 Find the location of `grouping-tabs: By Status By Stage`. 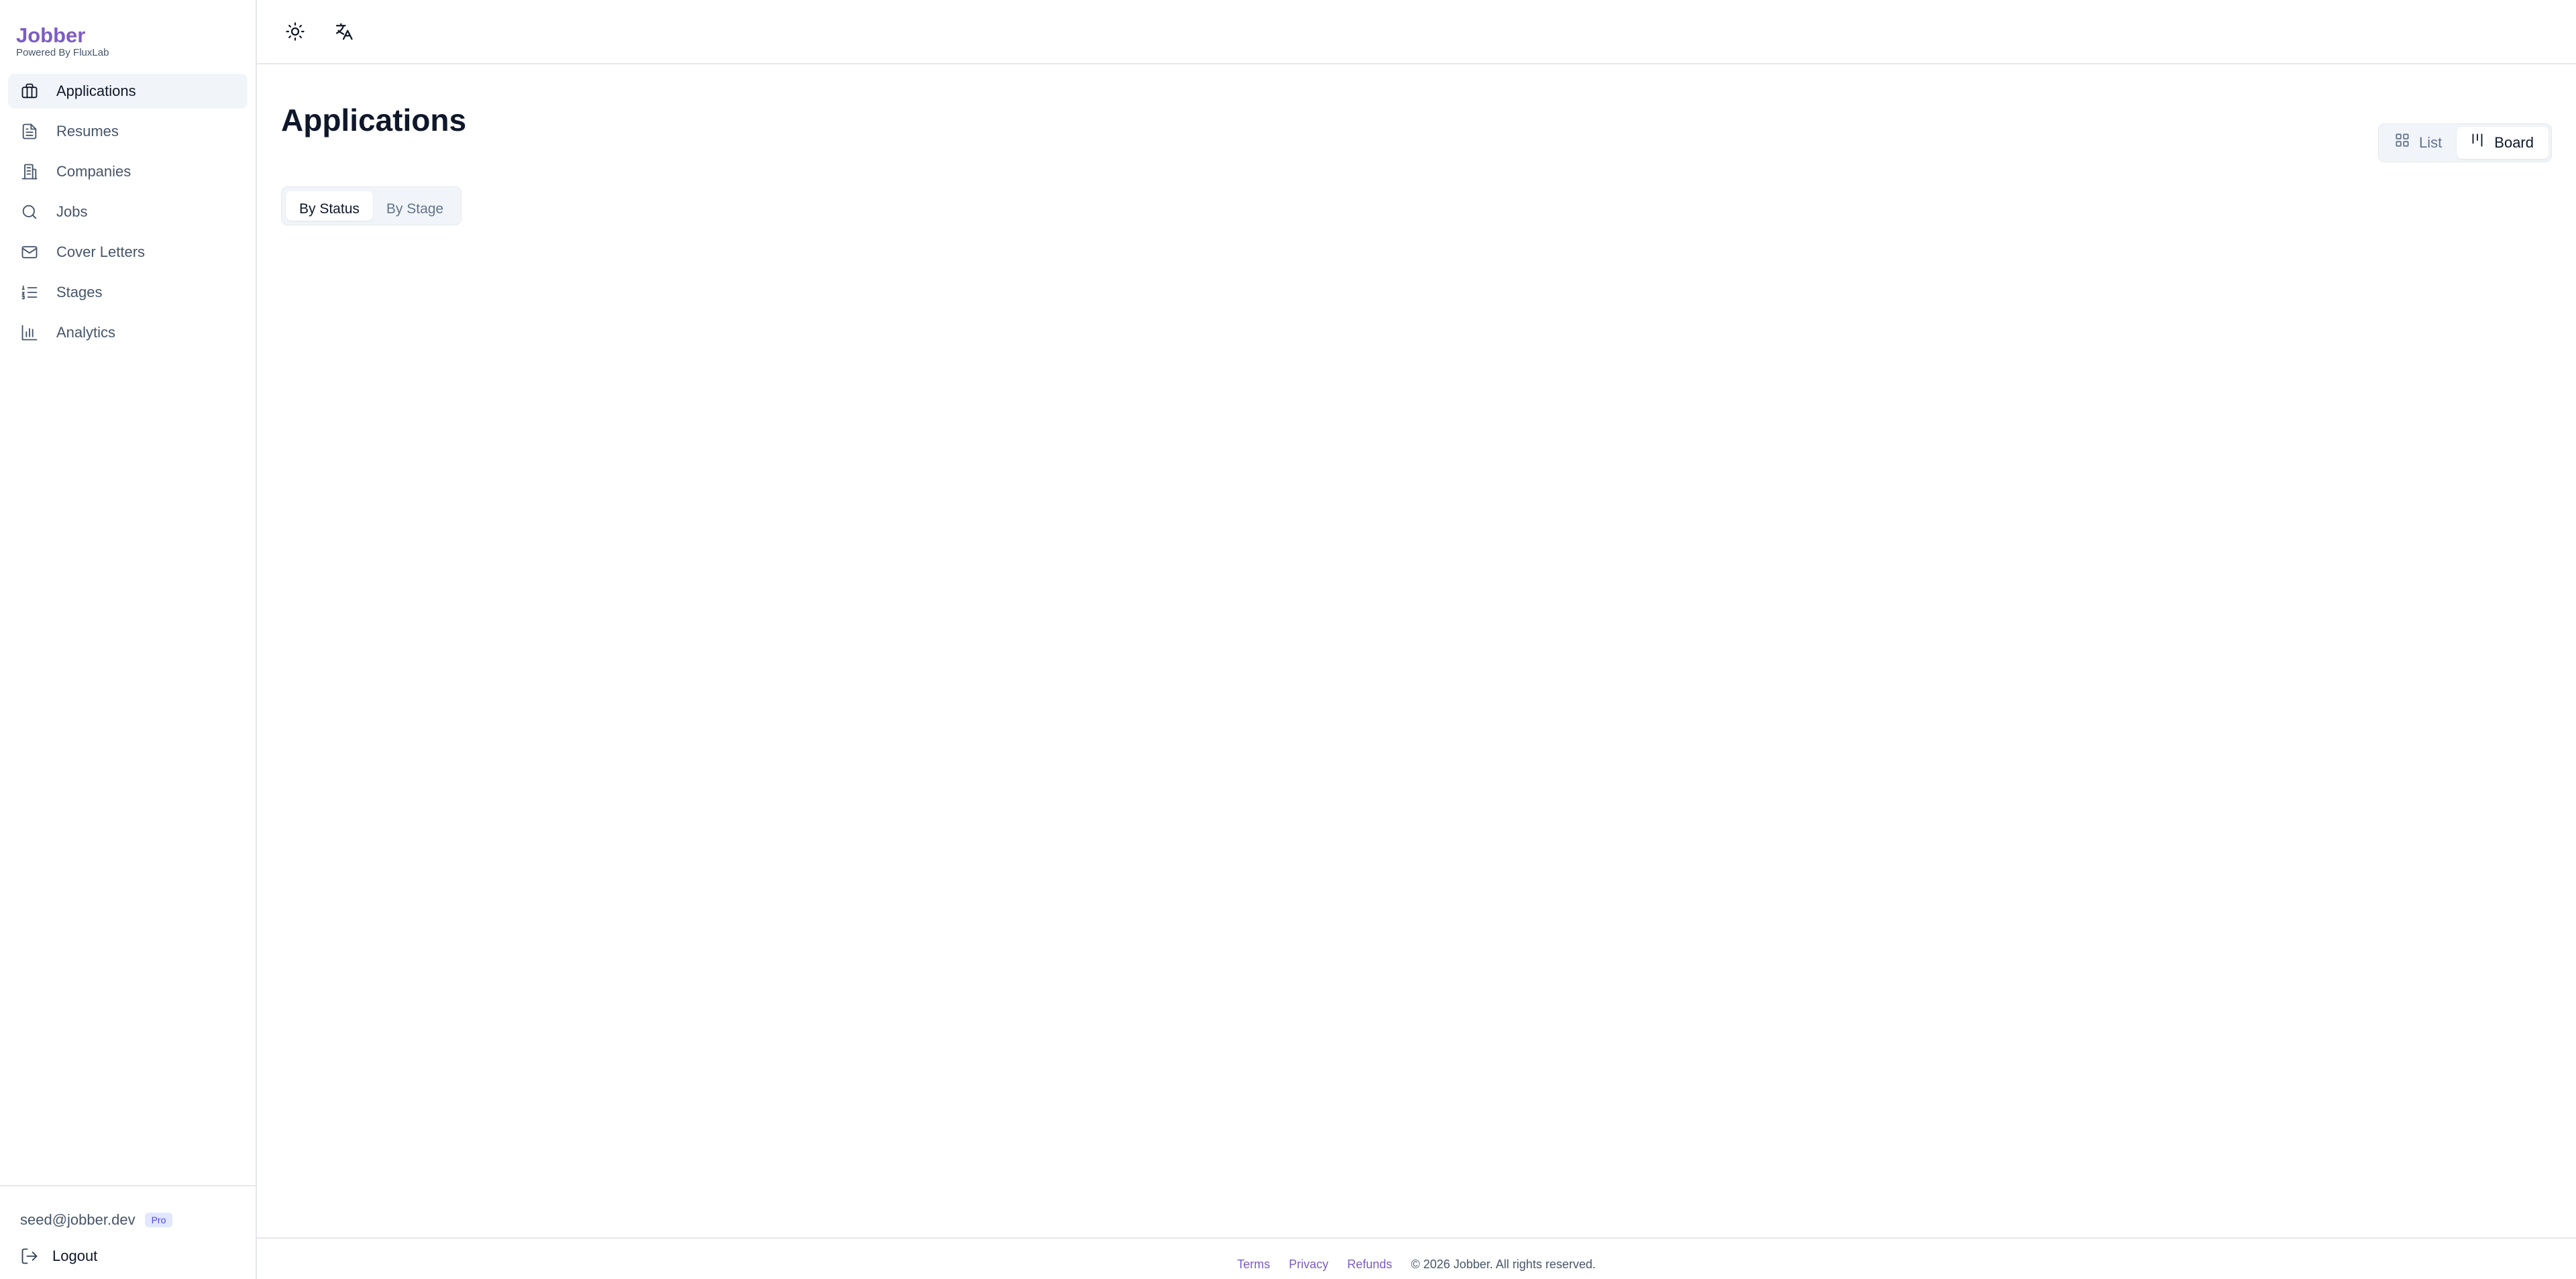

grouping-tabs: By Status By Stage is located at coordinates (371, 205).